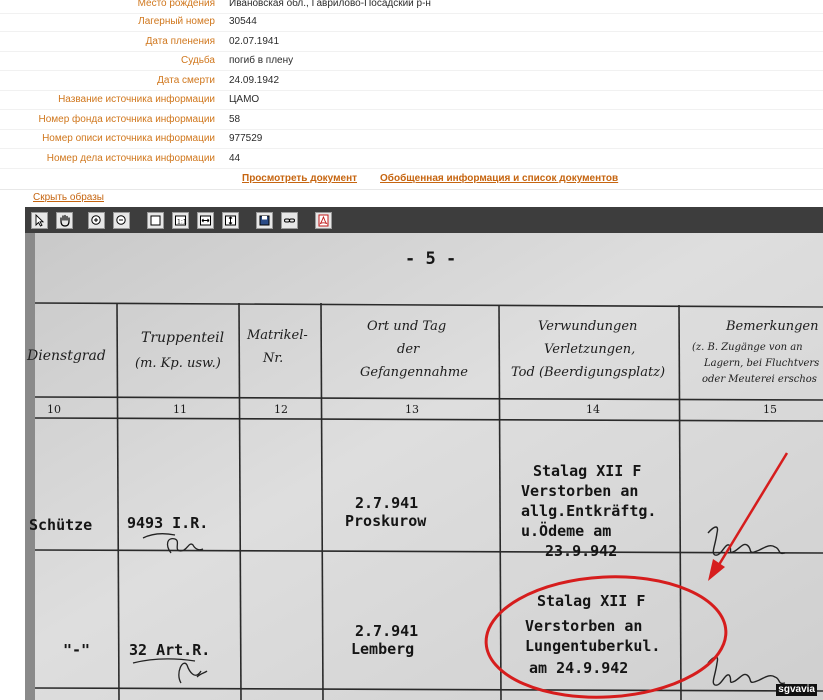 The width and height of the screenshot is (823, 700). Describe the element at coordinates (411, 61) in the screenshot. I see `record-row-fate: Судьба погиб в плену` at that location.